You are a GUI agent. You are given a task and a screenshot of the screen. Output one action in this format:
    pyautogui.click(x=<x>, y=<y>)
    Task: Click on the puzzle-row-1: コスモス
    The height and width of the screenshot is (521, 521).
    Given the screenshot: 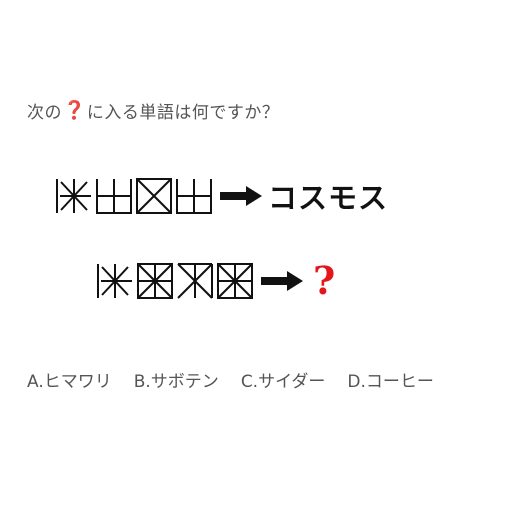 What is the action you would take?
    pyautogui.click(x=222, y=196)
    